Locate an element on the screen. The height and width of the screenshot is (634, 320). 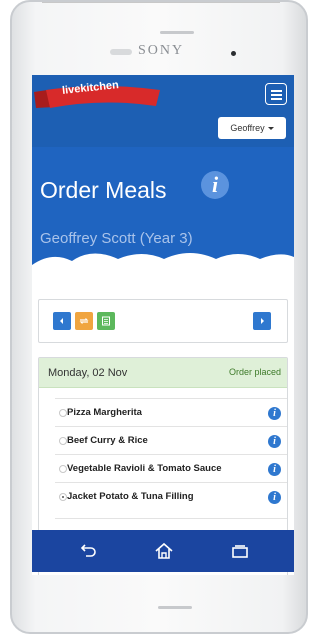
meal-name: Beef Curry & Rice is located at coordinates (107, 440).